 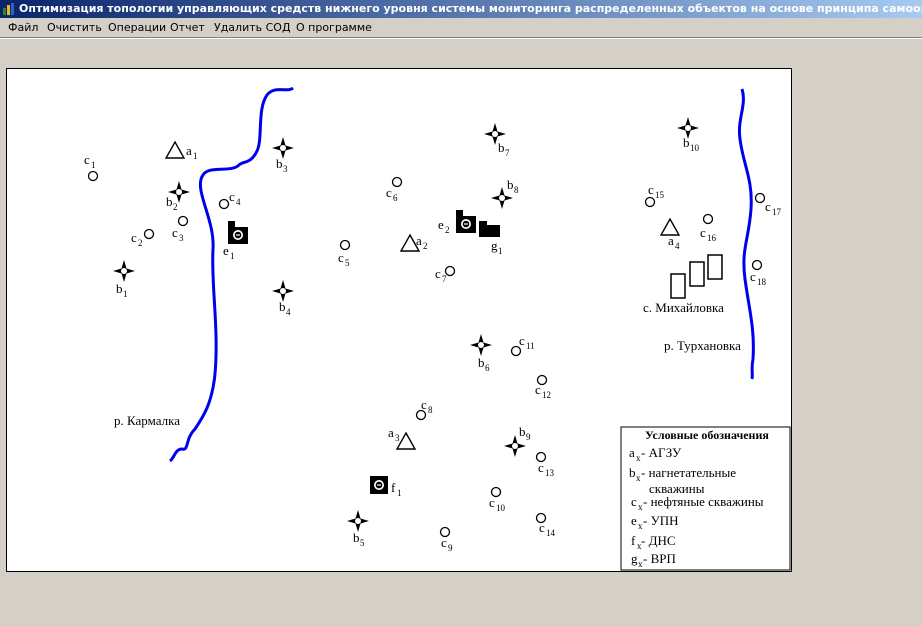 What do you see at coordinates (550, 473) in the screenshot?
I see `svg-text: 13` at bounding box center [550, 473].